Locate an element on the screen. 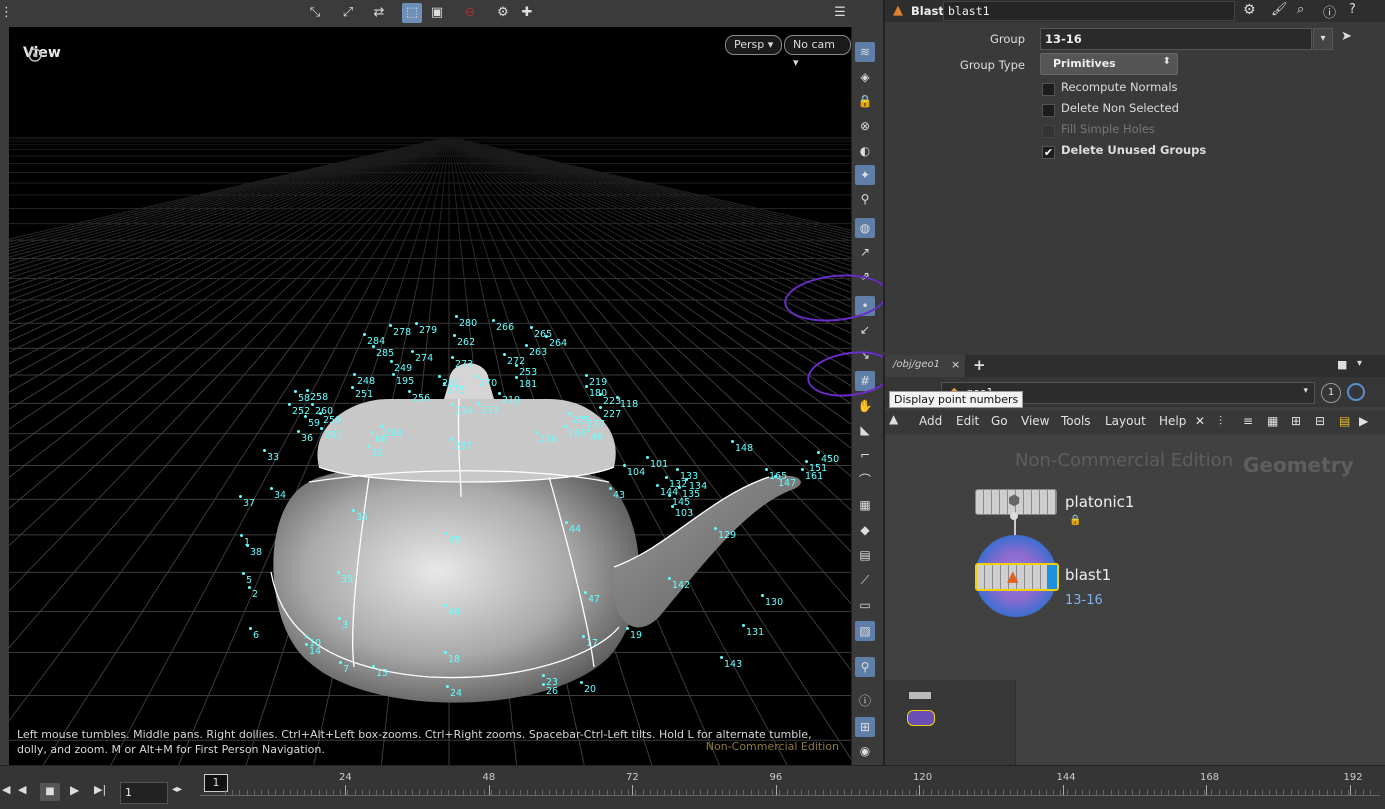 Image resolution: width=1385 pixels, height=809 pixels. point-number-label: 258 is located at coordinates (319, 397).